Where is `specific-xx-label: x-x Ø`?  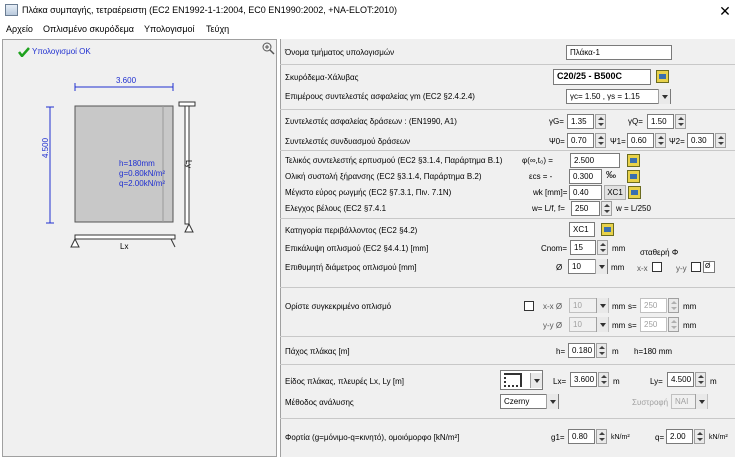
specific-xx-label: x-x Ø is located at coordinates (553, 306).